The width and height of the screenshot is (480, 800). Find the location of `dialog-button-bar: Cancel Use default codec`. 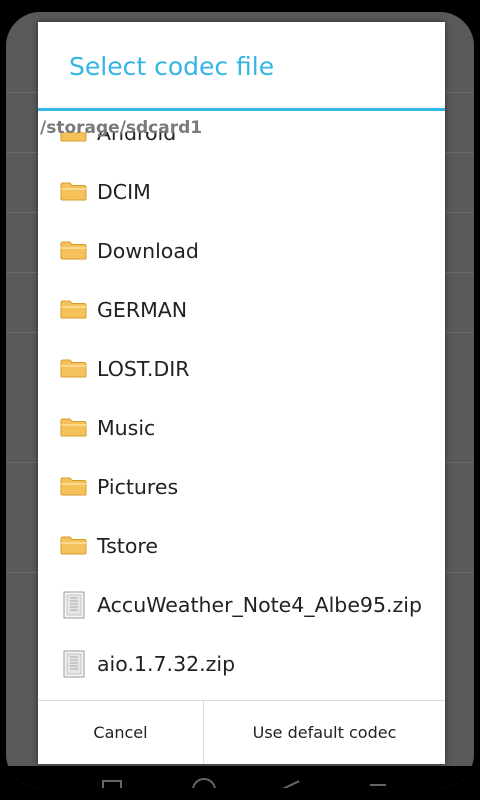

dialog-button-bar: Cancel Use default codec is located at coordinates (241, 732).